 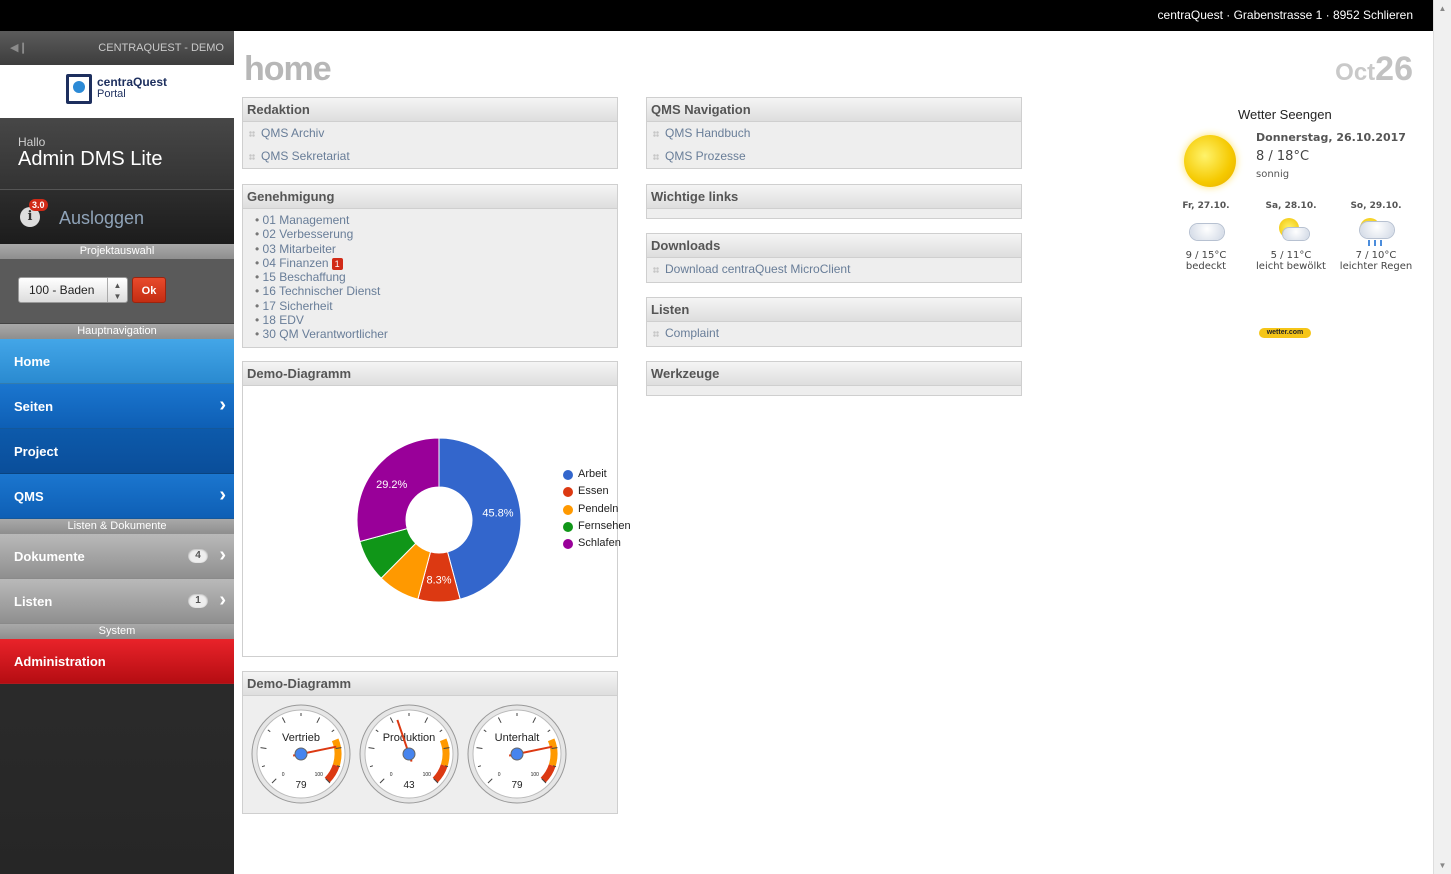 I want to click on demo-label: CENTRAQUEST - DEMO, so click(x=161, y=48).